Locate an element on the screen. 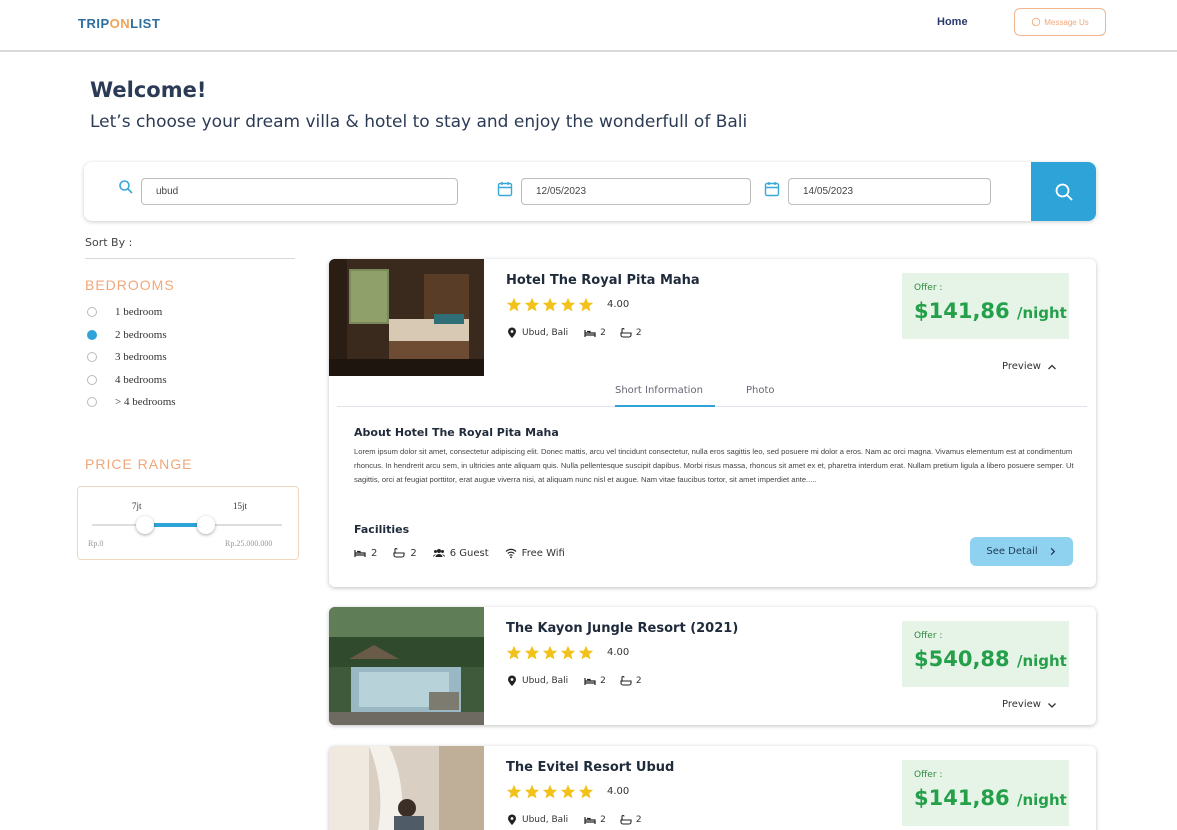  bedroom-option-5: > 4 bedrooms is located at coordinates (131, 402).